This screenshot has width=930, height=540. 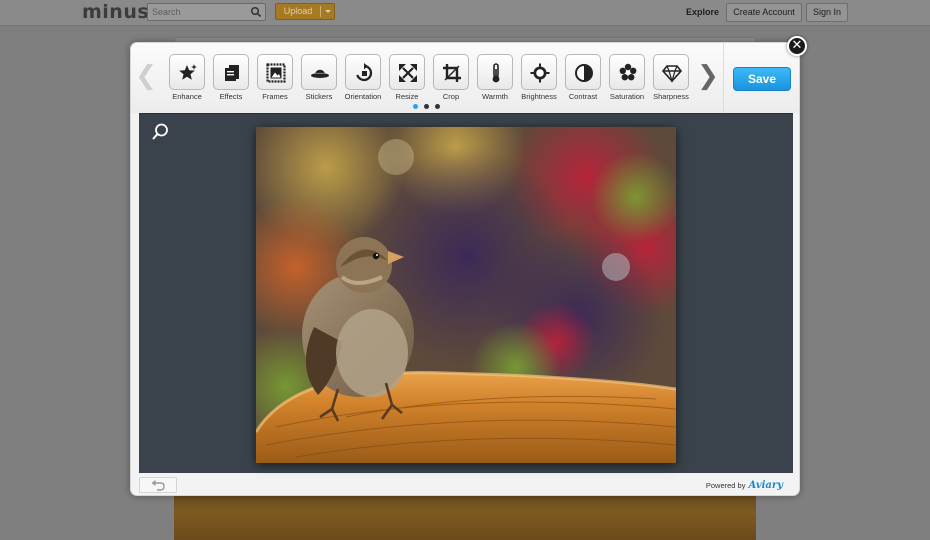 I want to click on tools-prev-arrow-icon: ❮, so click(x=146, y=78).